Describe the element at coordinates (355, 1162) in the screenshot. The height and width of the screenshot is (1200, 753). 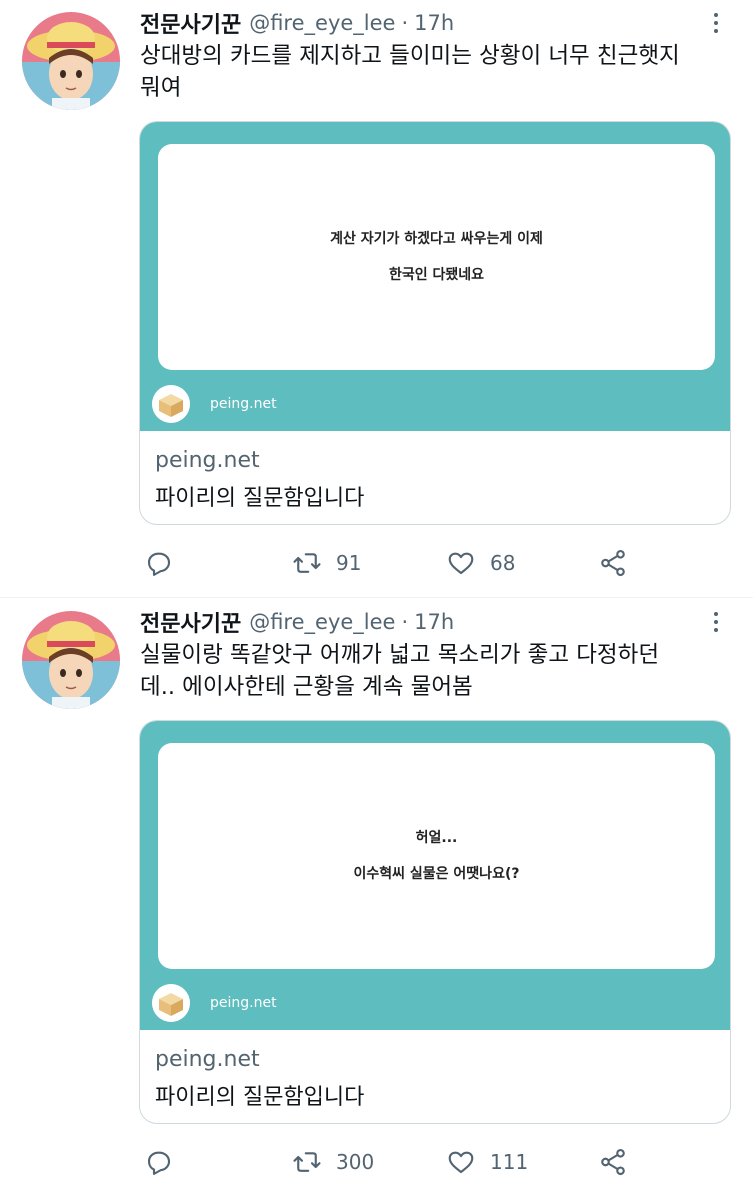
I see `retweet-count: 300` at that location.